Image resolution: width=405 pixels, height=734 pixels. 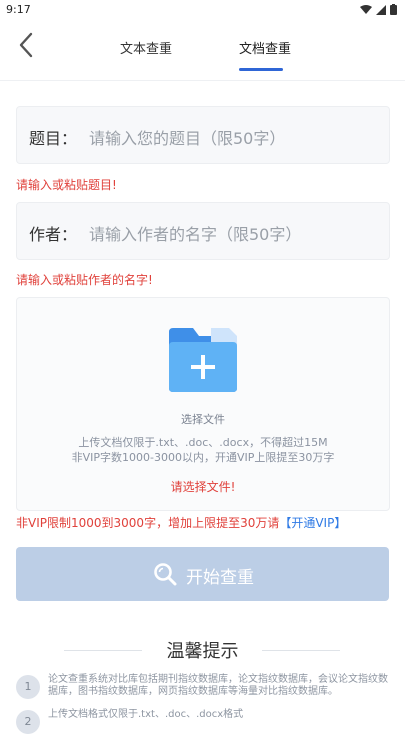 What do you see at coordinates (187, 137) in the screenshot?
I see `title-input: 请输入您的题目（限50字）` at bounding box center [187, 137].